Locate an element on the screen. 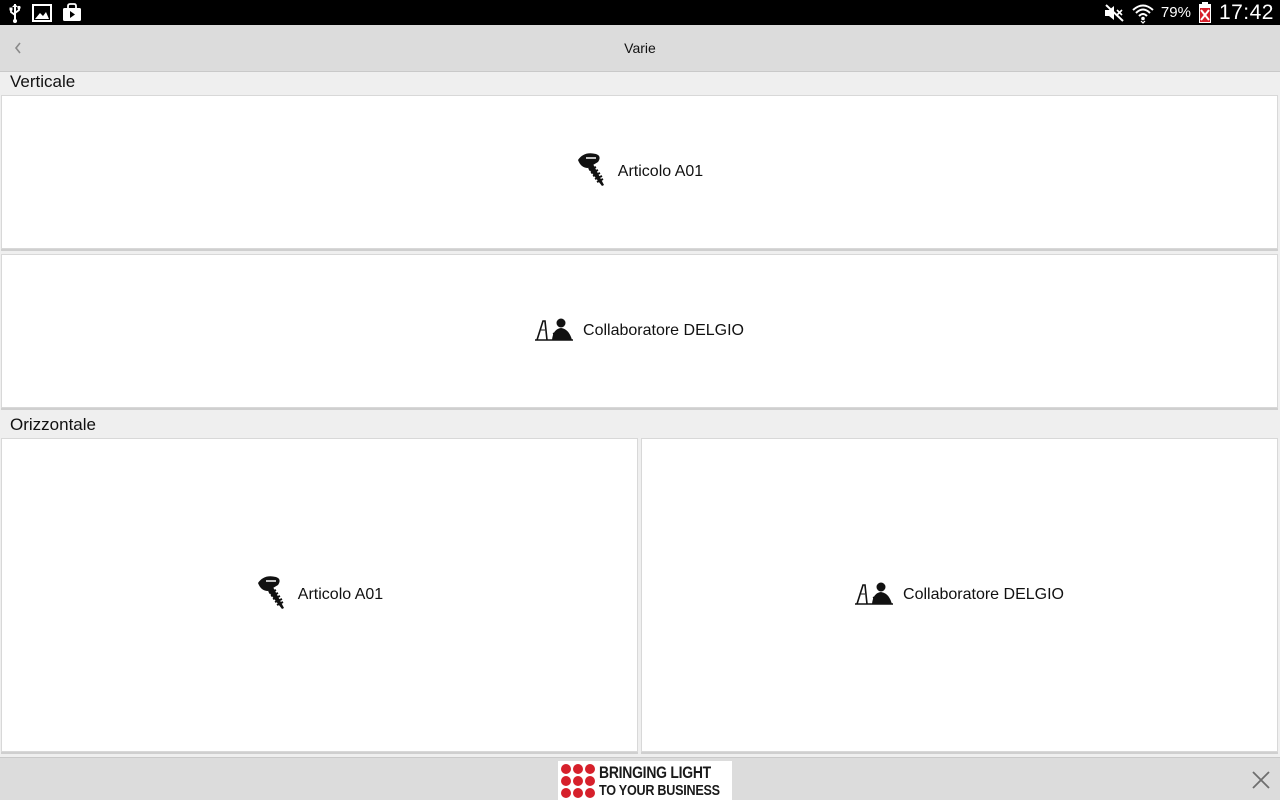 The image size is (1280, 800). status-bar-left is located at coordinates (45, 12).